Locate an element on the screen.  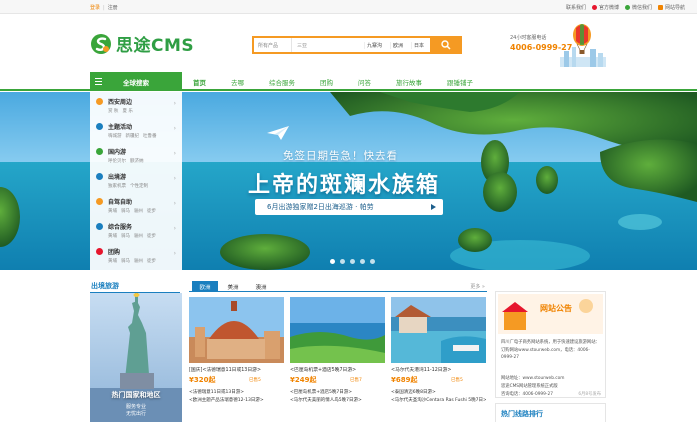
site-nav-link: 网站导航 is located at coordinates (671, 7).